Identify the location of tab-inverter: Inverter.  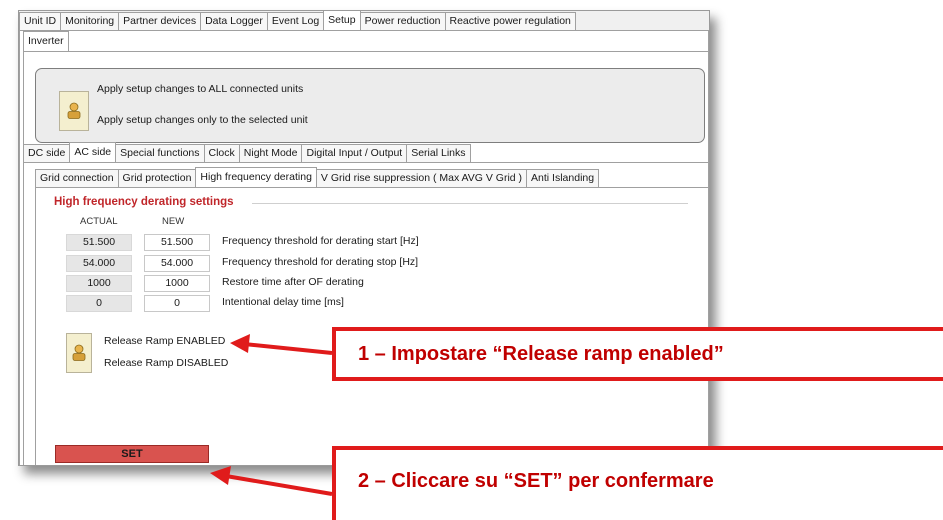
(46, 41).